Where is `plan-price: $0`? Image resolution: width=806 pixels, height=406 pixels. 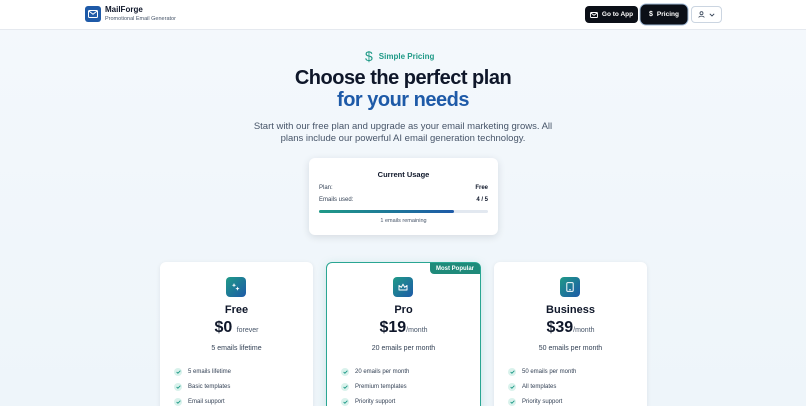 plan-price: $0 is located at coordinates (223, 327).